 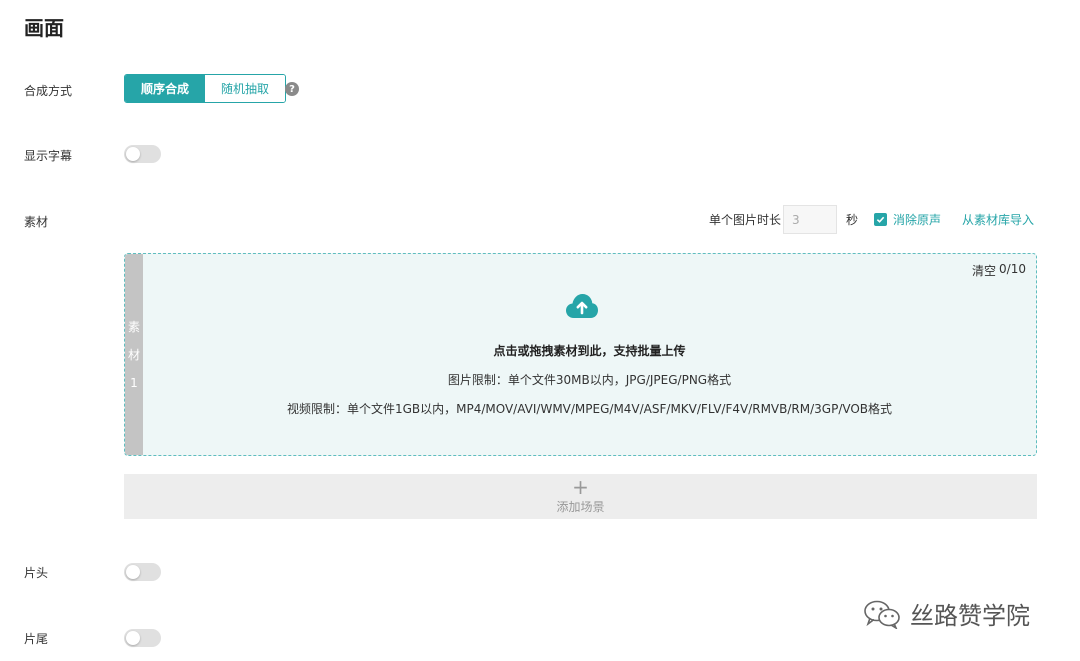 I want to click on add-scene-label: 添加场景, so click(x=580, y=507).